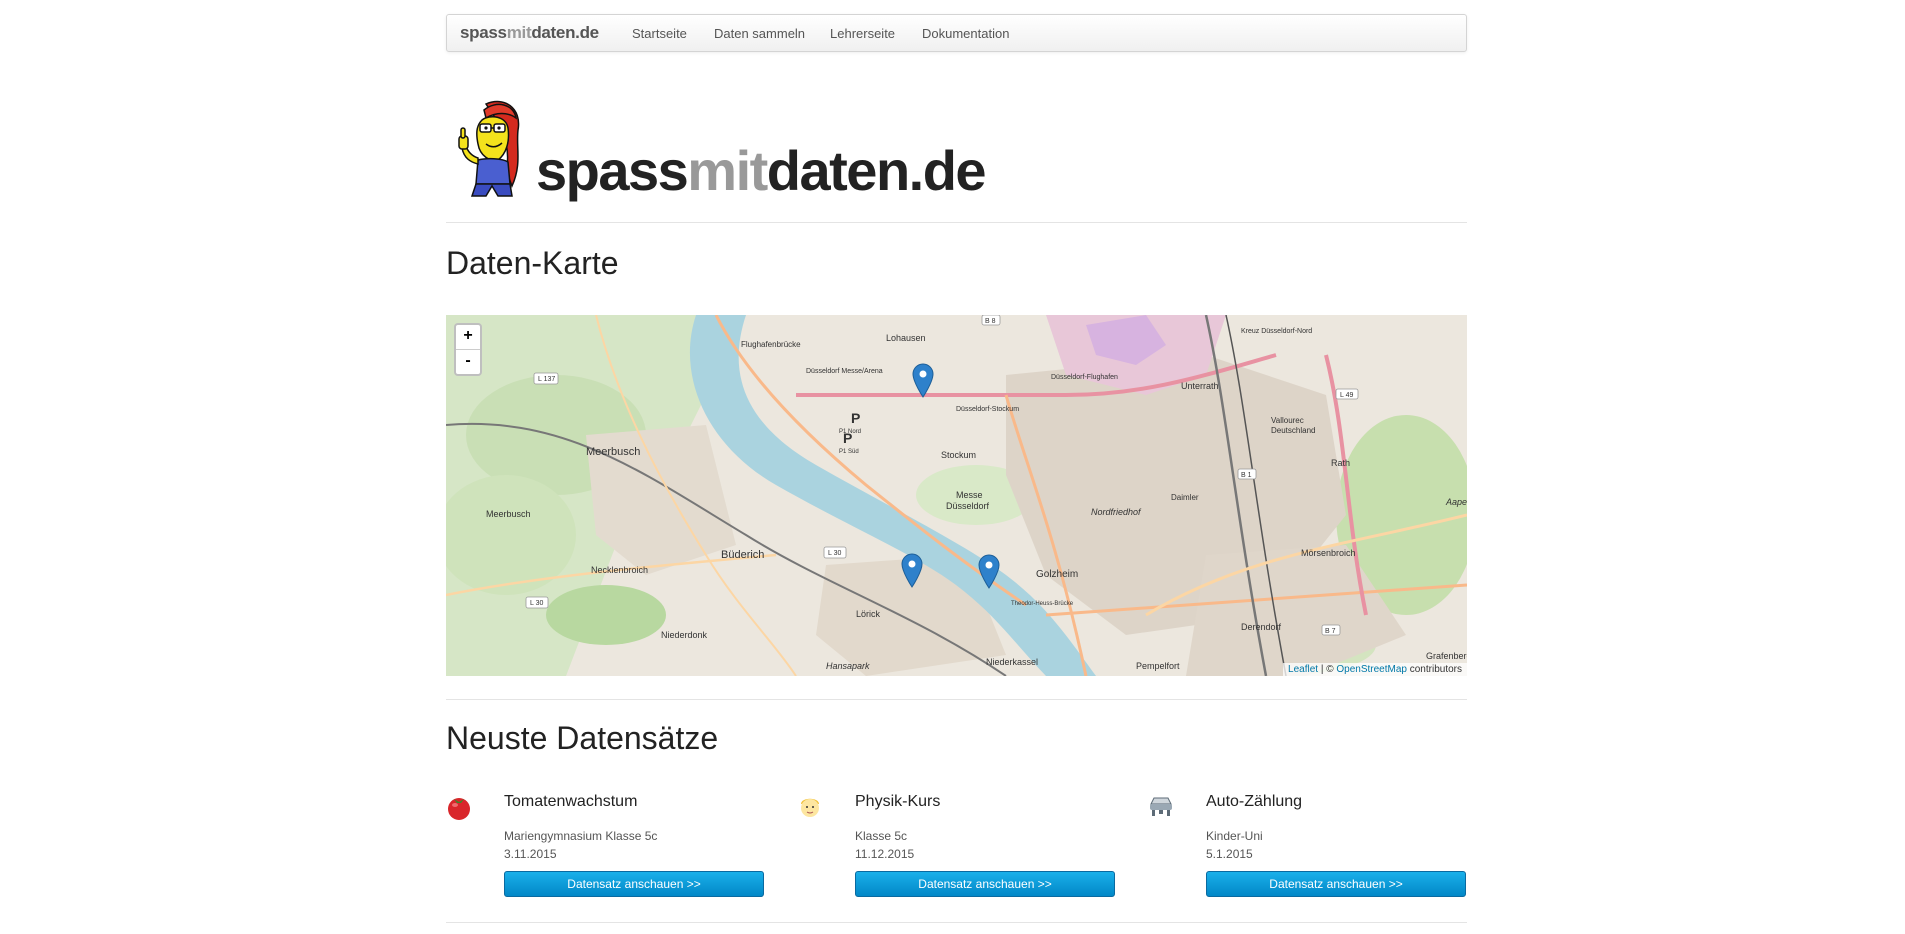 The image size is (1905, 934). What do you see at coordinates (965, 33) in the screenshot?
I see `nav-dokumentation: Dokumentation` at bounding box center [965, 33].